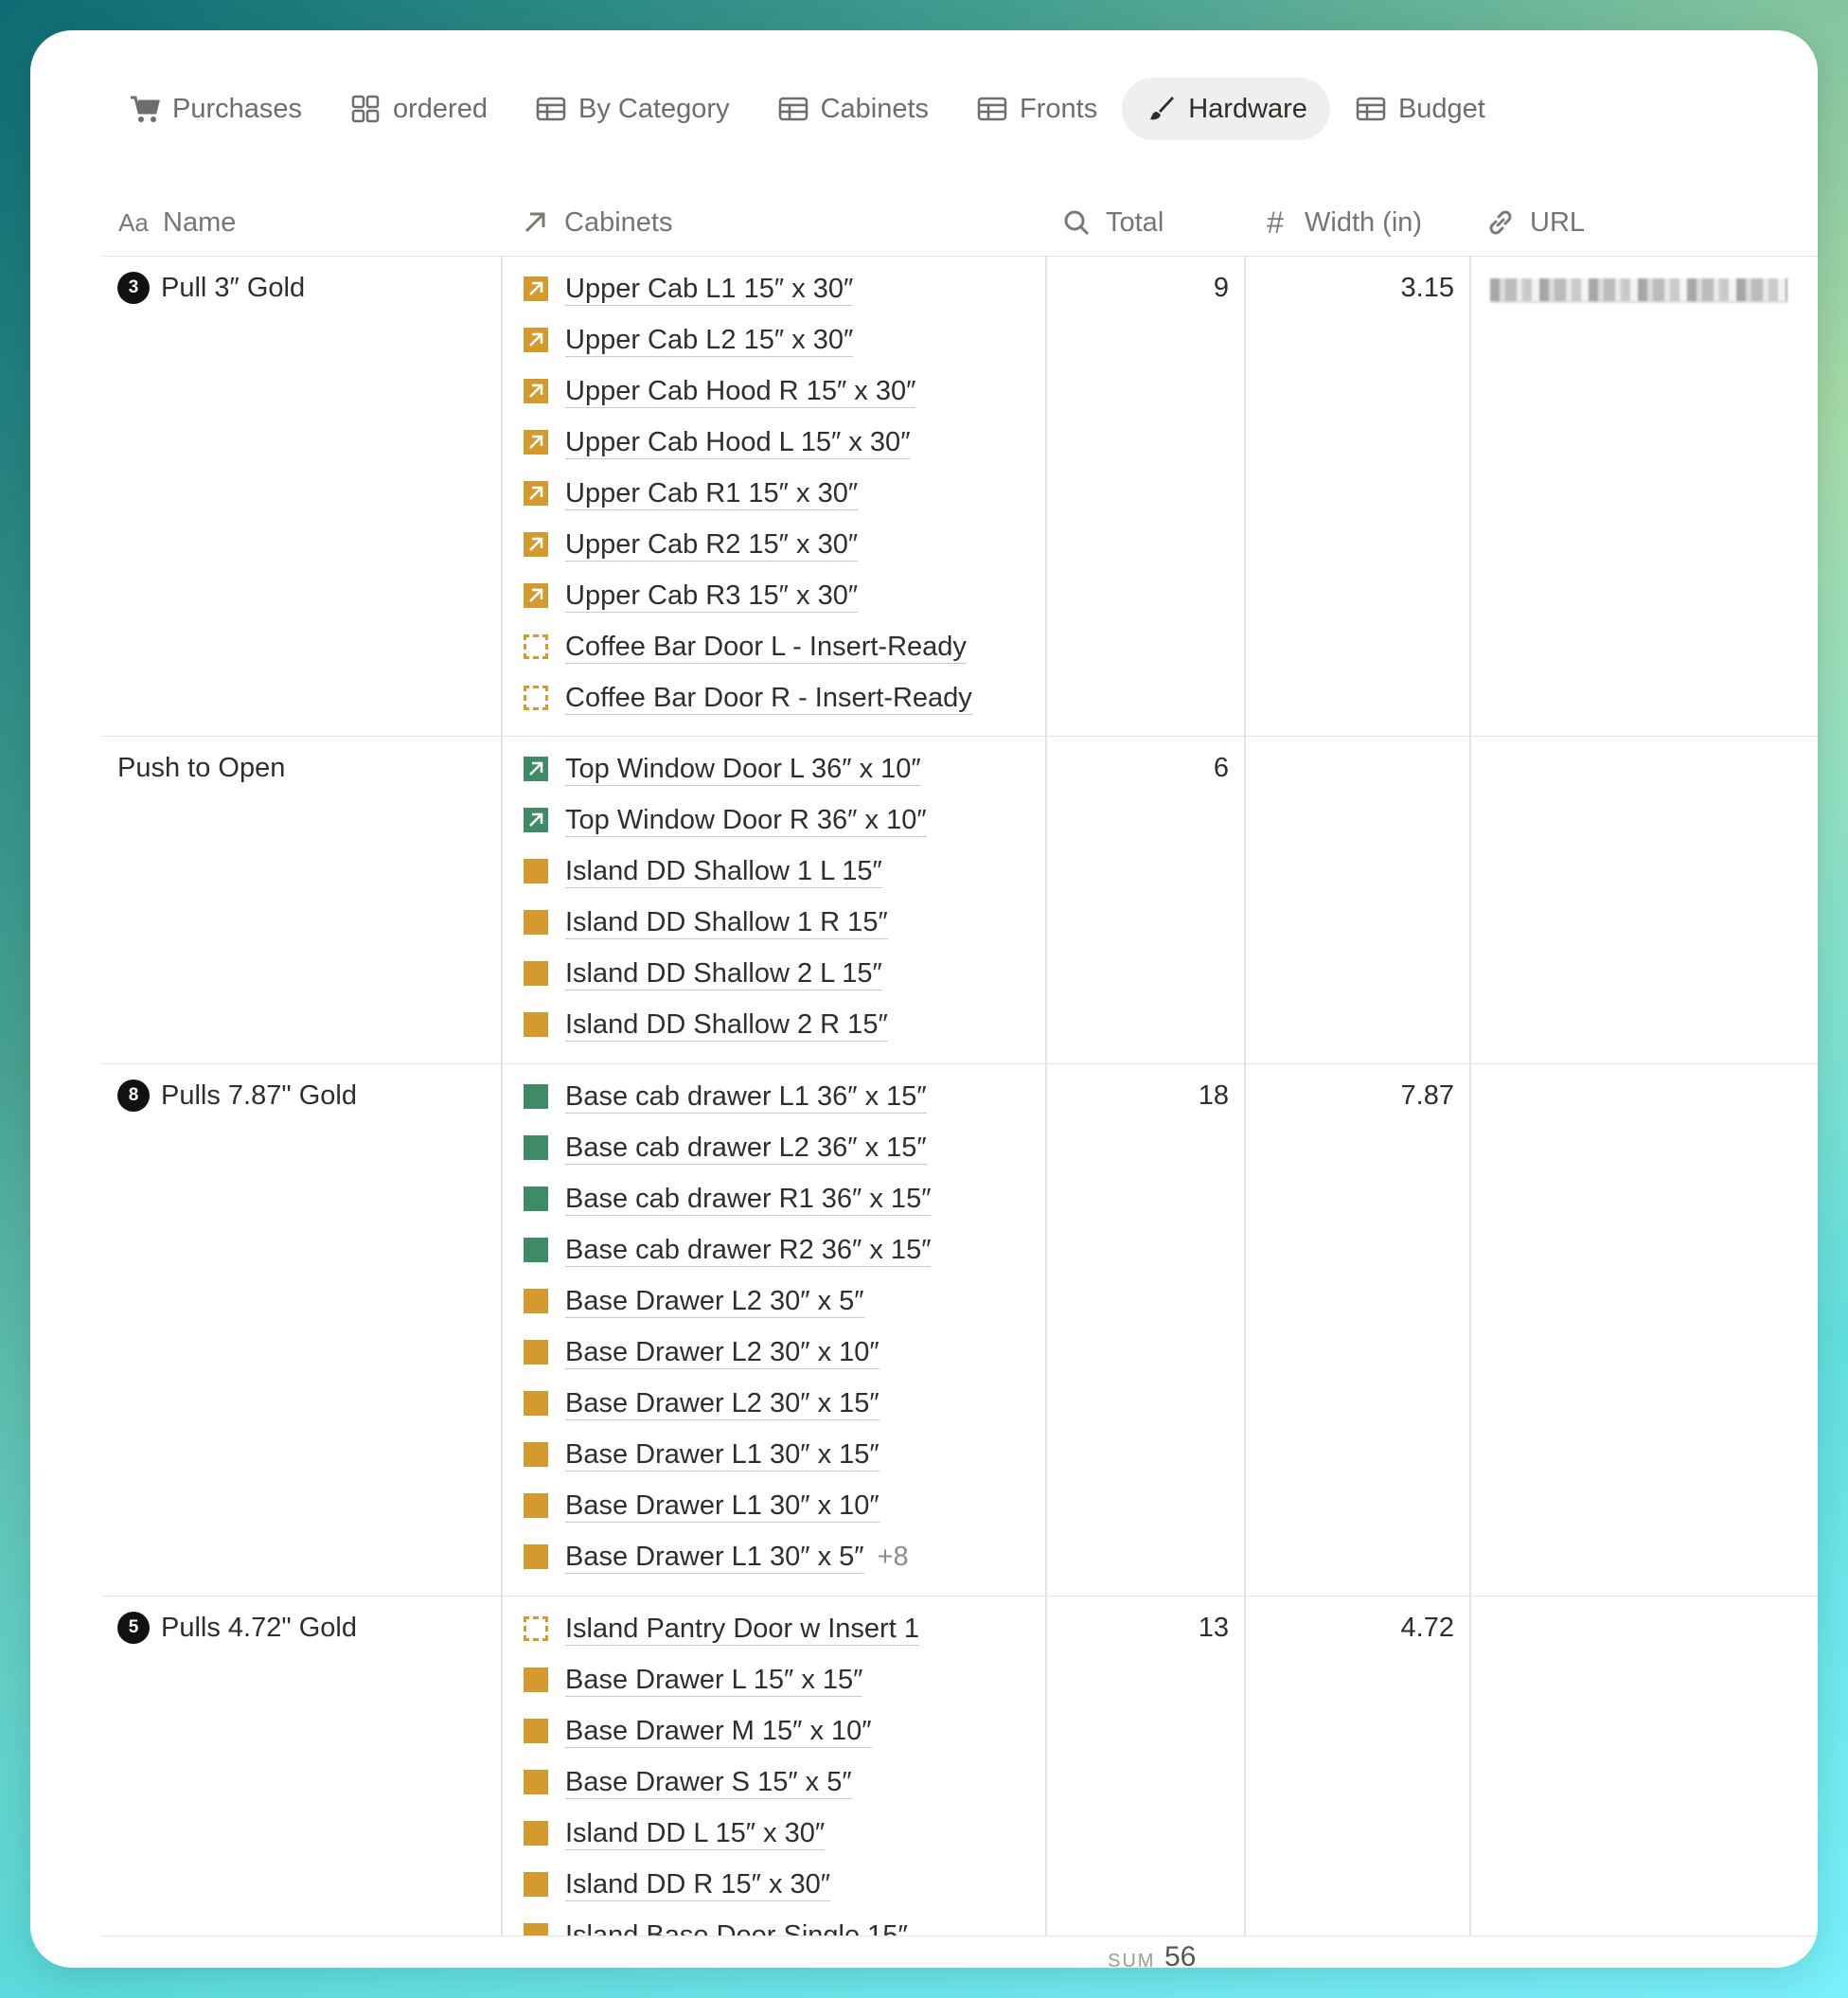 The image size is (1848, 1998). I want to click on cabinet-link: Top Window Door L 36″ x 10″, so click(722, 769).